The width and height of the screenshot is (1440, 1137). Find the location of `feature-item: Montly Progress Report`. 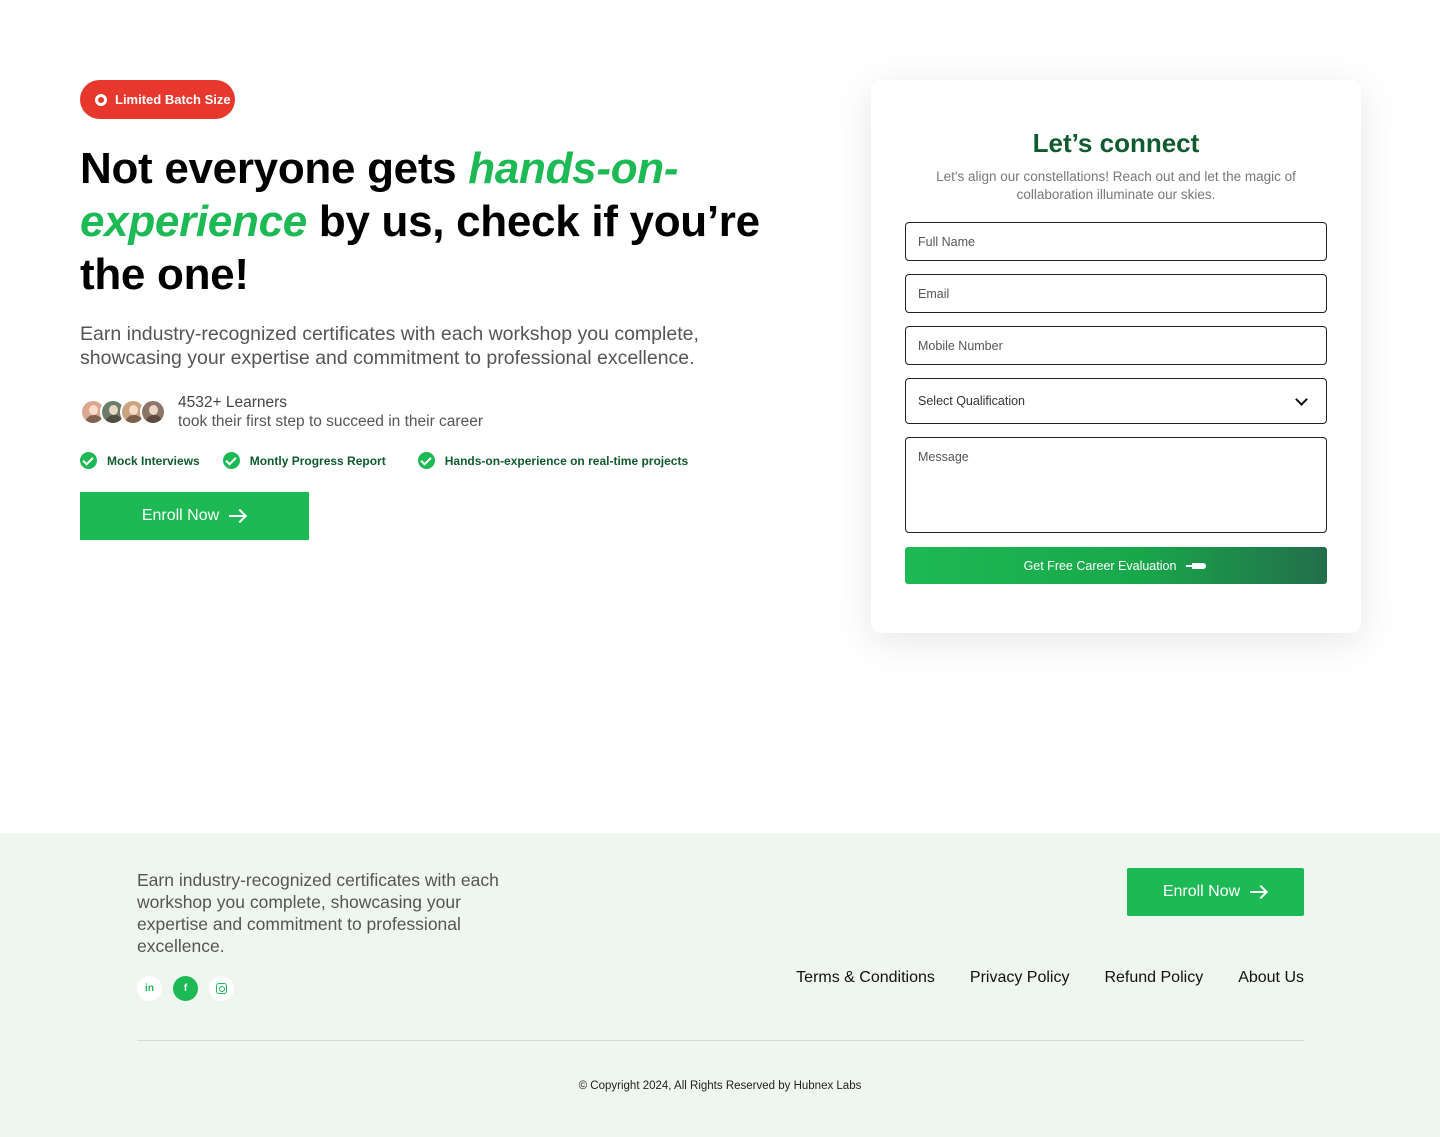

feature-item: Montly Progress Report is located at coordinates (304, 460).